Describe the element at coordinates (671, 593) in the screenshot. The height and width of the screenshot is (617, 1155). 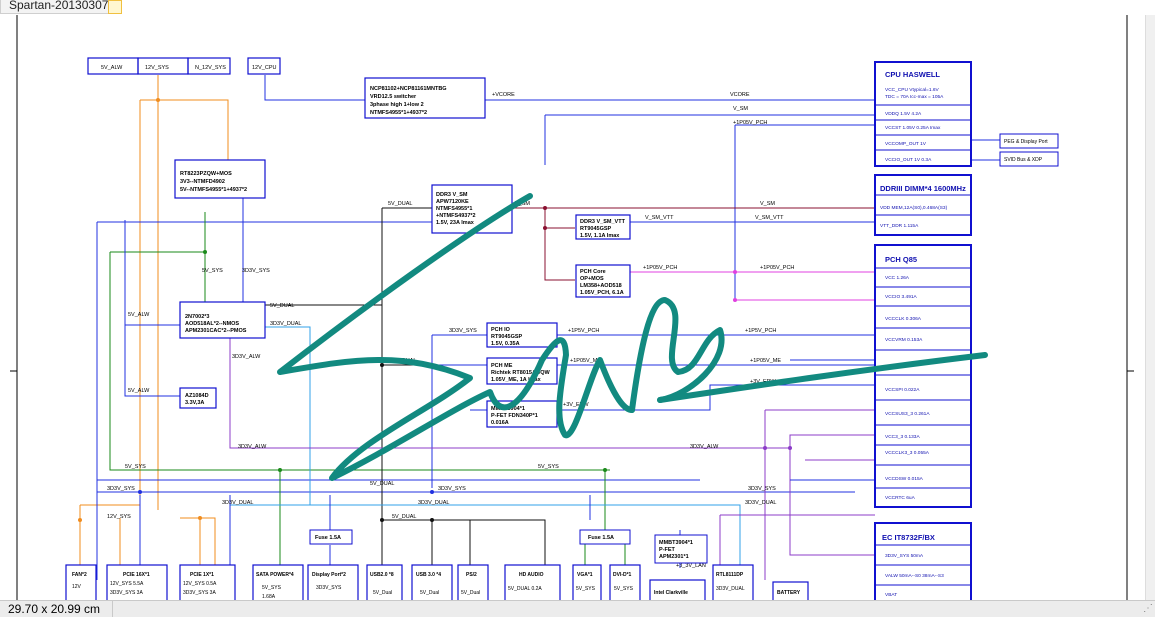
I see `peripheral-name: Intel Clarkville` at that location.